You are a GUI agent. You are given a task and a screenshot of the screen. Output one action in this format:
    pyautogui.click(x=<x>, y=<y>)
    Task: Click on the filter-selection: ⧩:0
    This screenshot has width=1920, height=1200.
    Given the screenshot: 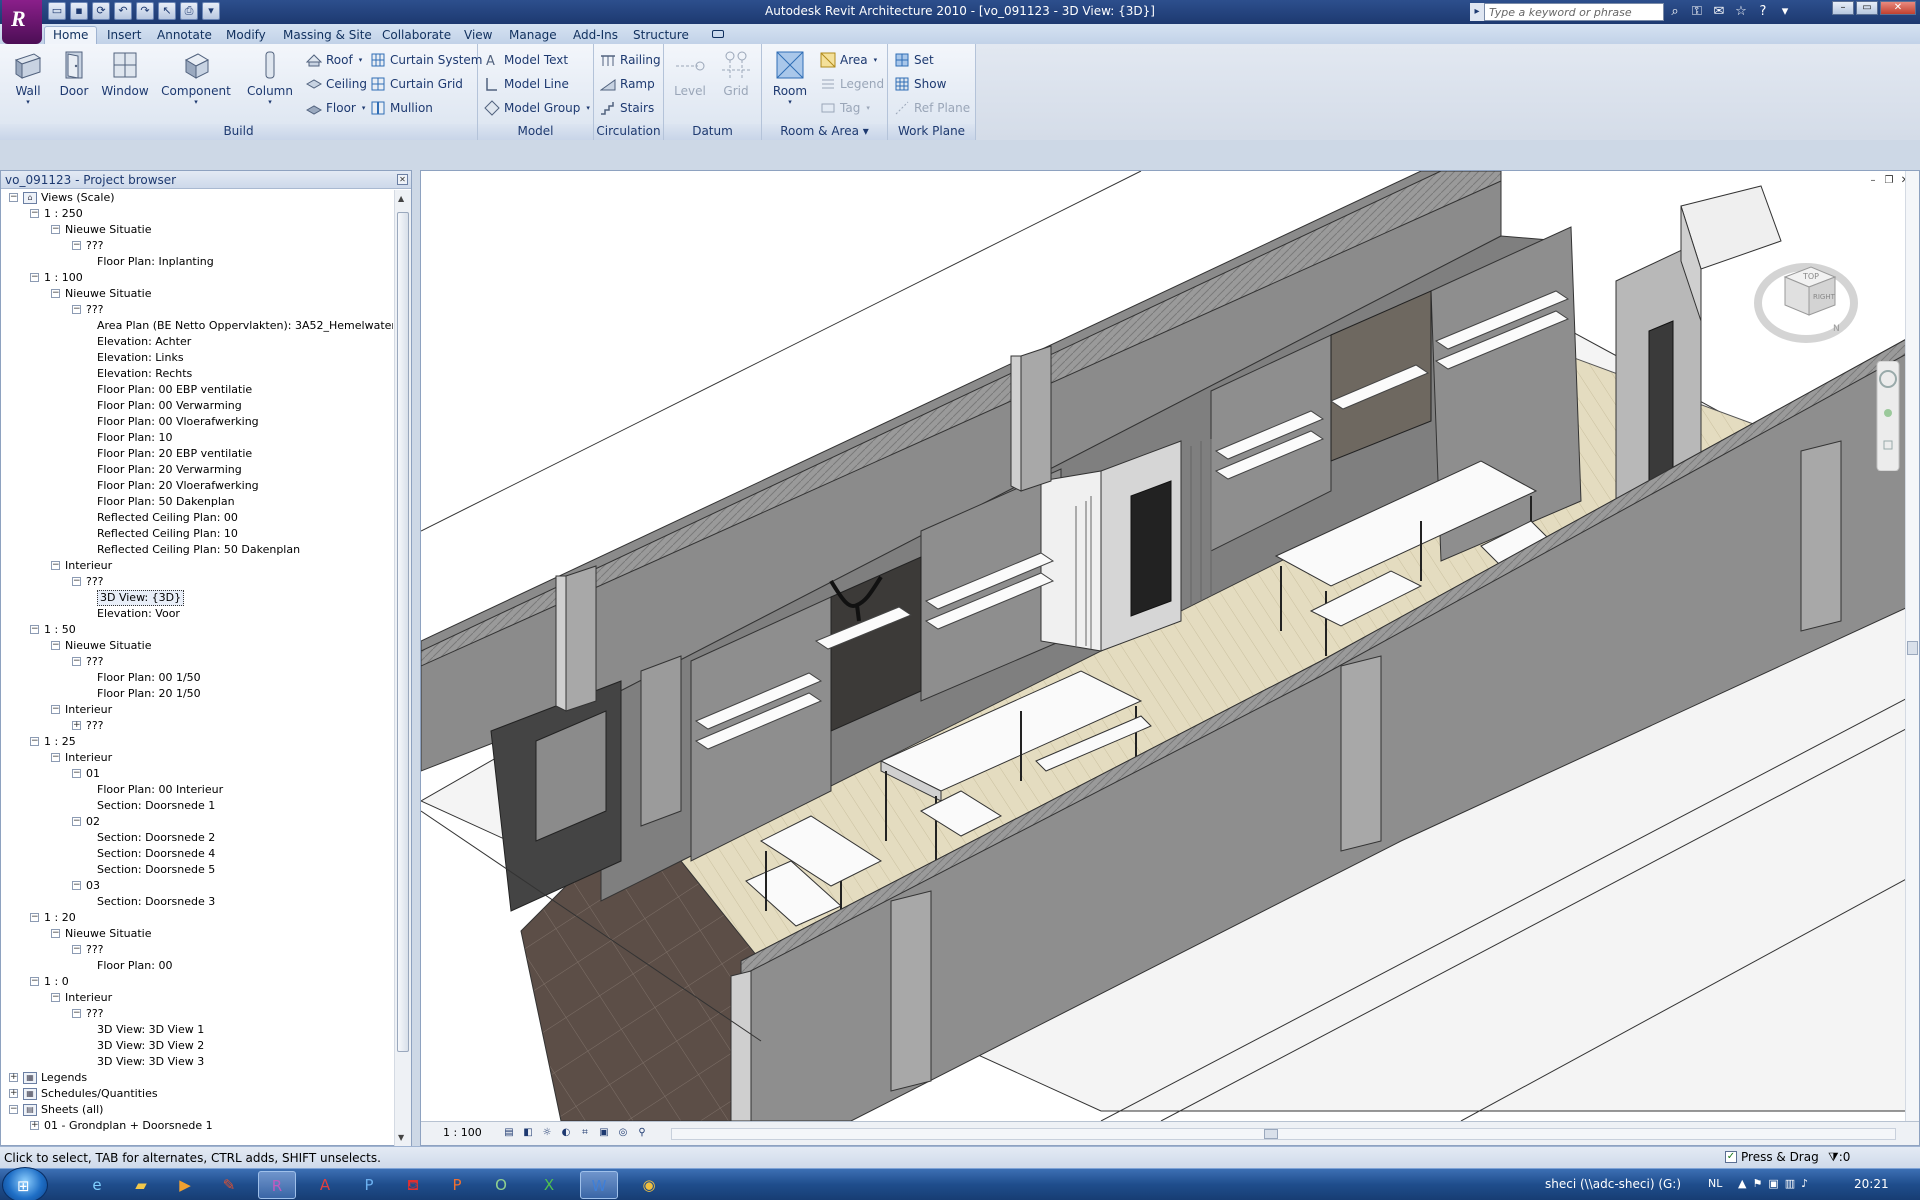 What is the action you would take?
    pyautogui.click(x=1839, y=1157)
    